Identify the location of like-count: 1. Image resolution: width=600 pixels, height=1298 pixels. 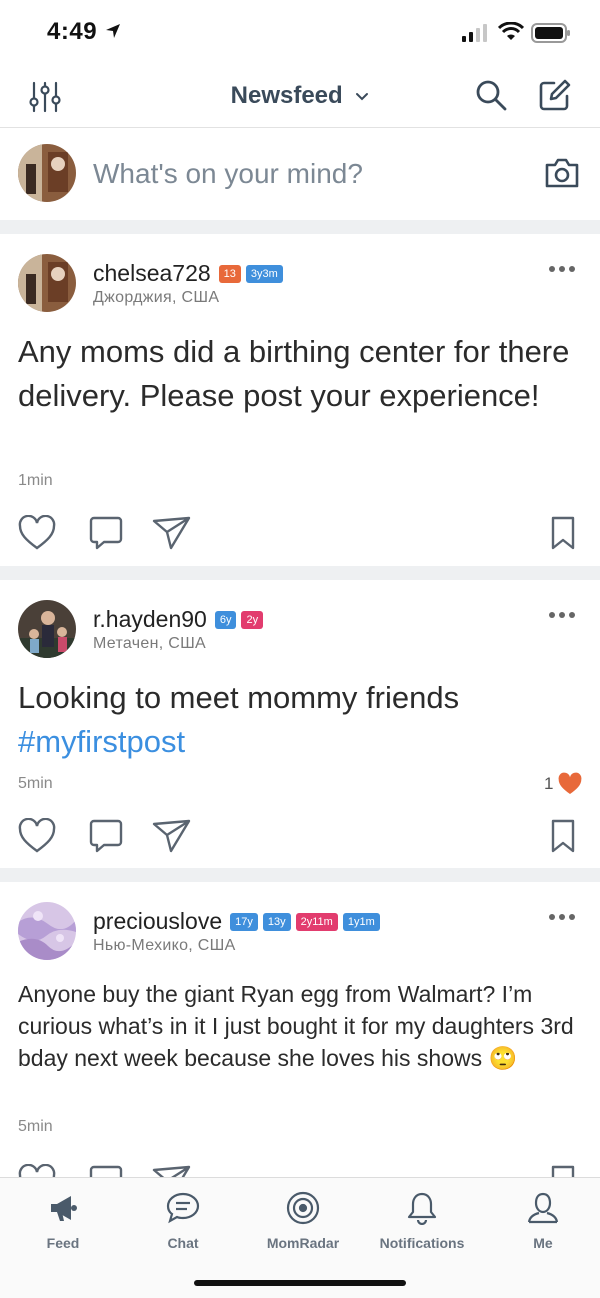
(563, 784).